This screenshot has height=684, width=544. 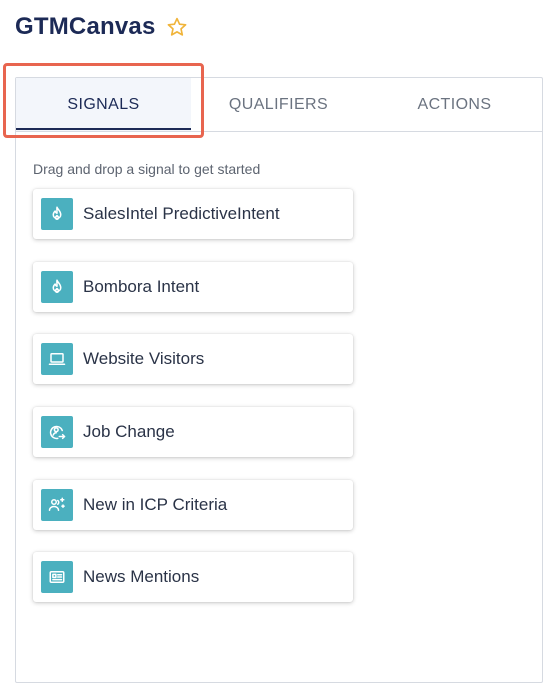 I want to click on header: GTMCanvas, so click(x=101, y=27).